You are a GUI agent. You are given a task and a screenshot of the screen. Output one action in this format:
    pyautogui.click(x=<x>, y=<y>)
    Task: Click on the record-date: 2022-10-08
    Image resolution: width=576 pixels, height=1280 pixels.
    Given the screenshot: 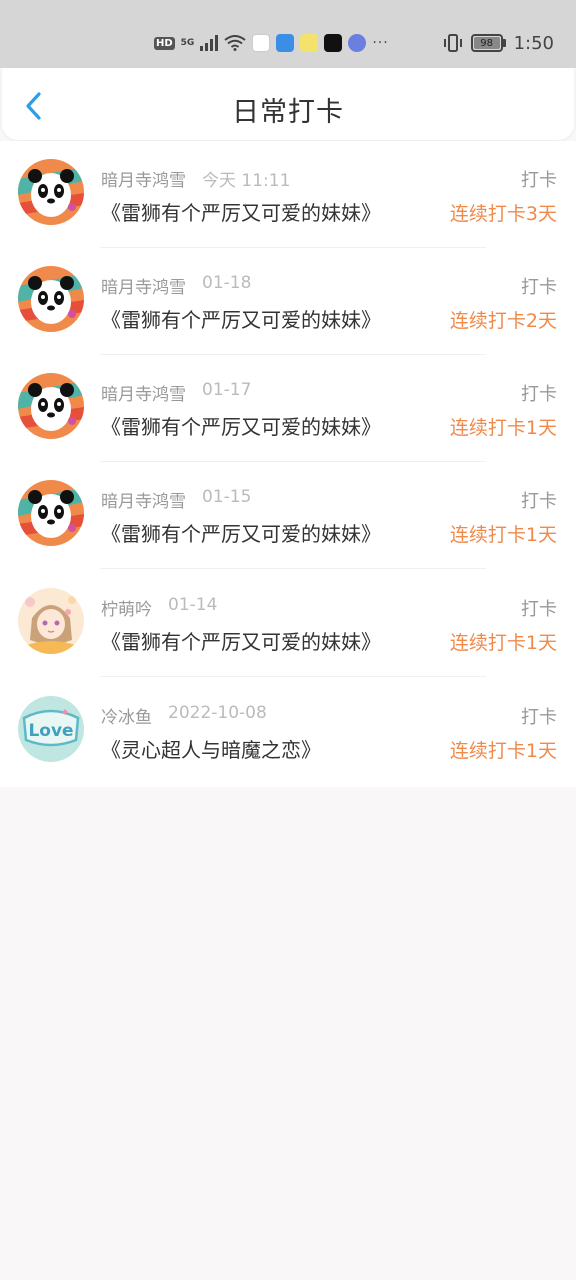 What is the action you would take?
    pyautogui.click(x=217, y=713)
    